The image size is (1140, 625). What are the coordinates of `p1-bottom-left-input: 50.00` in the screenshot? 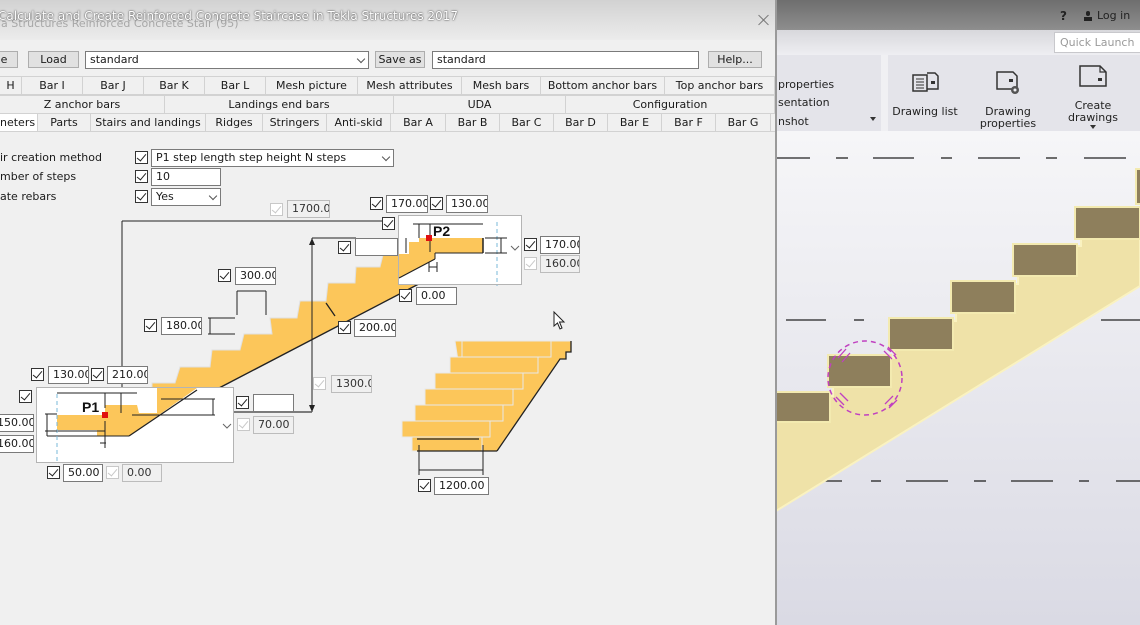 It's located at (83, 473).